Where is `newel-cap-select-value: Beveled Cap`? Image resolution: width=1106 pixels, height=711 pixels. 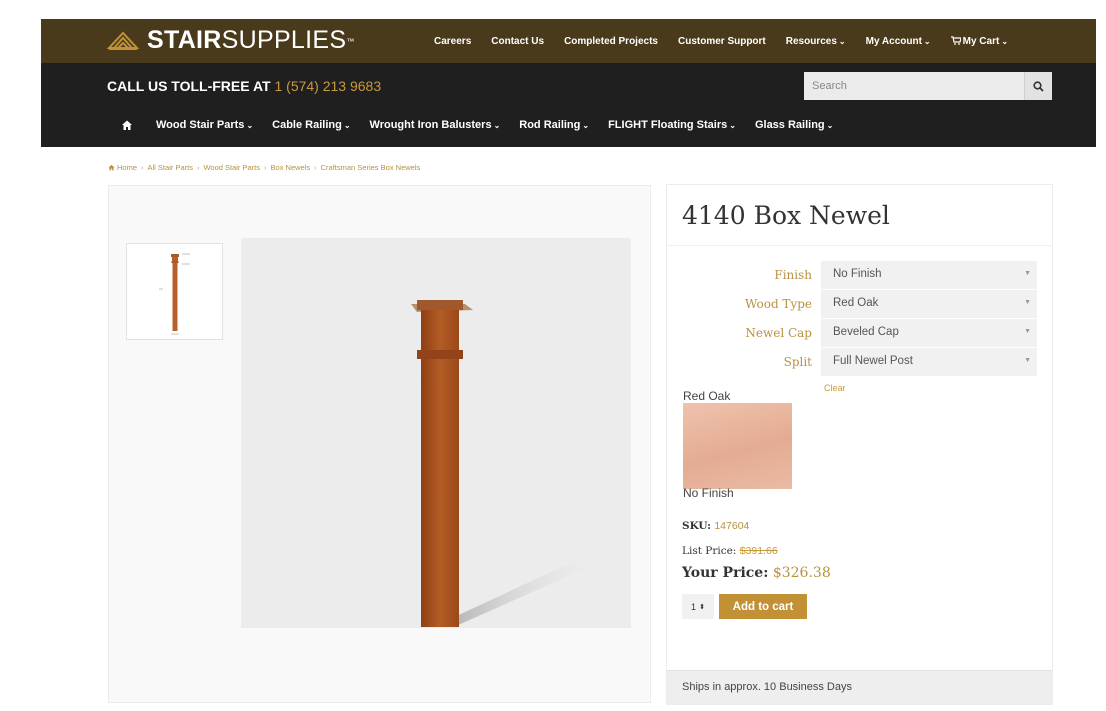 newel-cap-select-value: Beveled Cap is located at coordinates (866, 332).